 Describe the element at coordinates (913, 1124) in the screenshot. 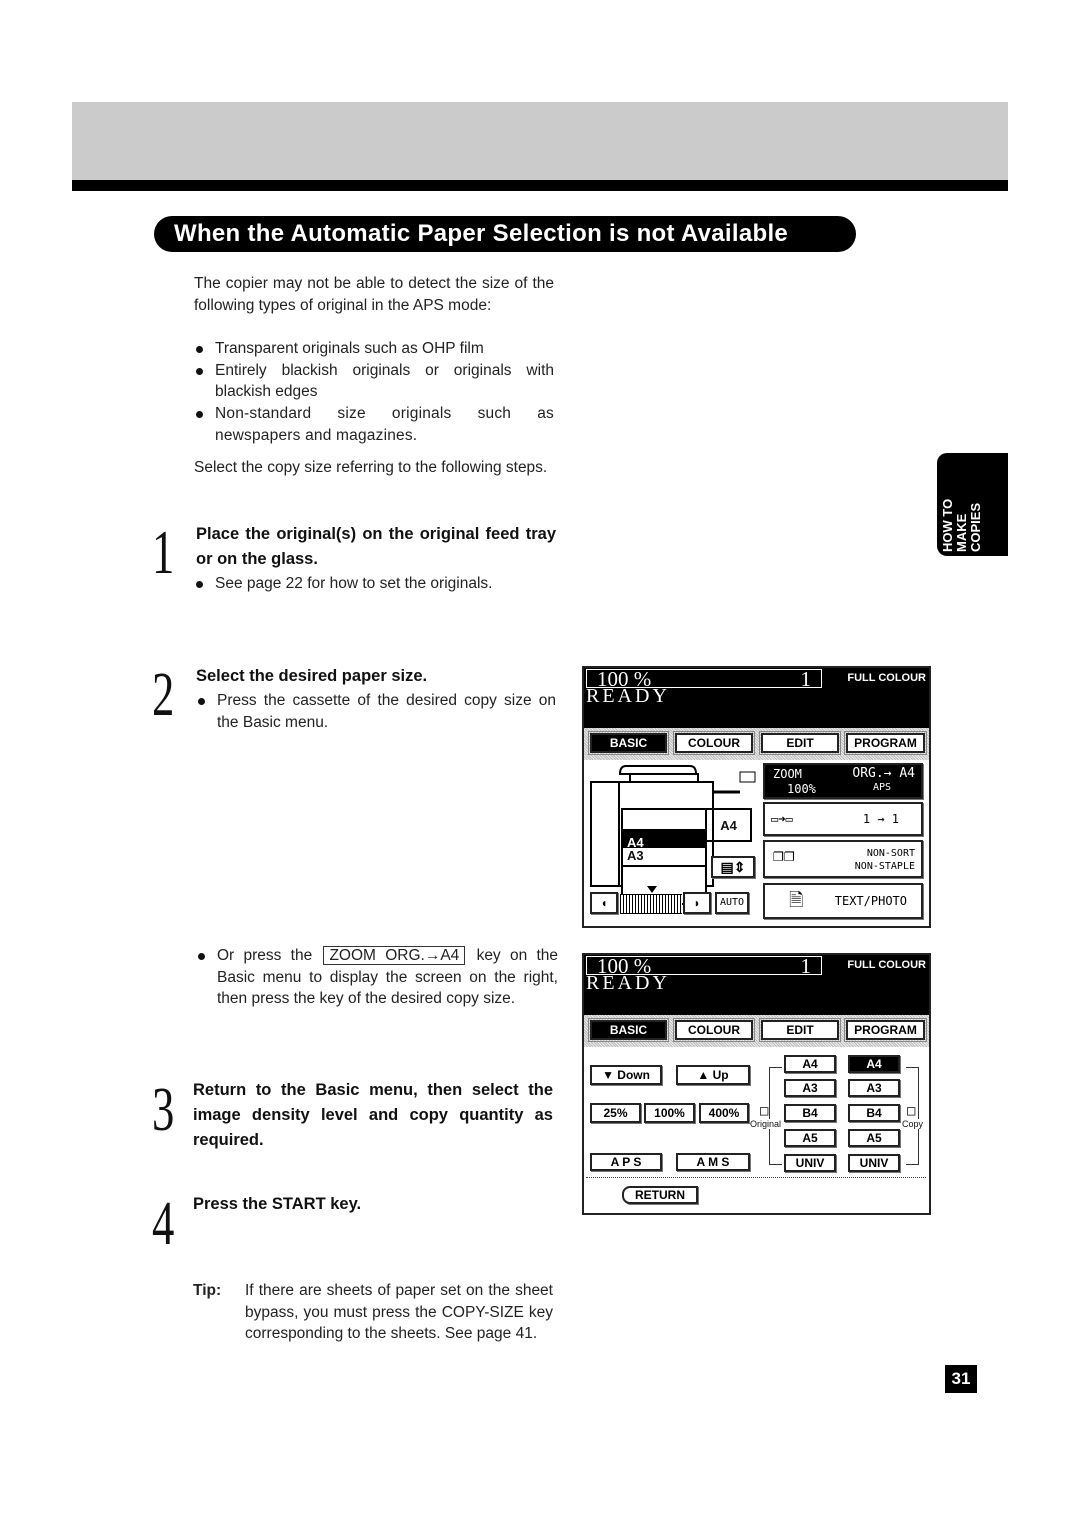

I see `copy-label: Copy` at that location.